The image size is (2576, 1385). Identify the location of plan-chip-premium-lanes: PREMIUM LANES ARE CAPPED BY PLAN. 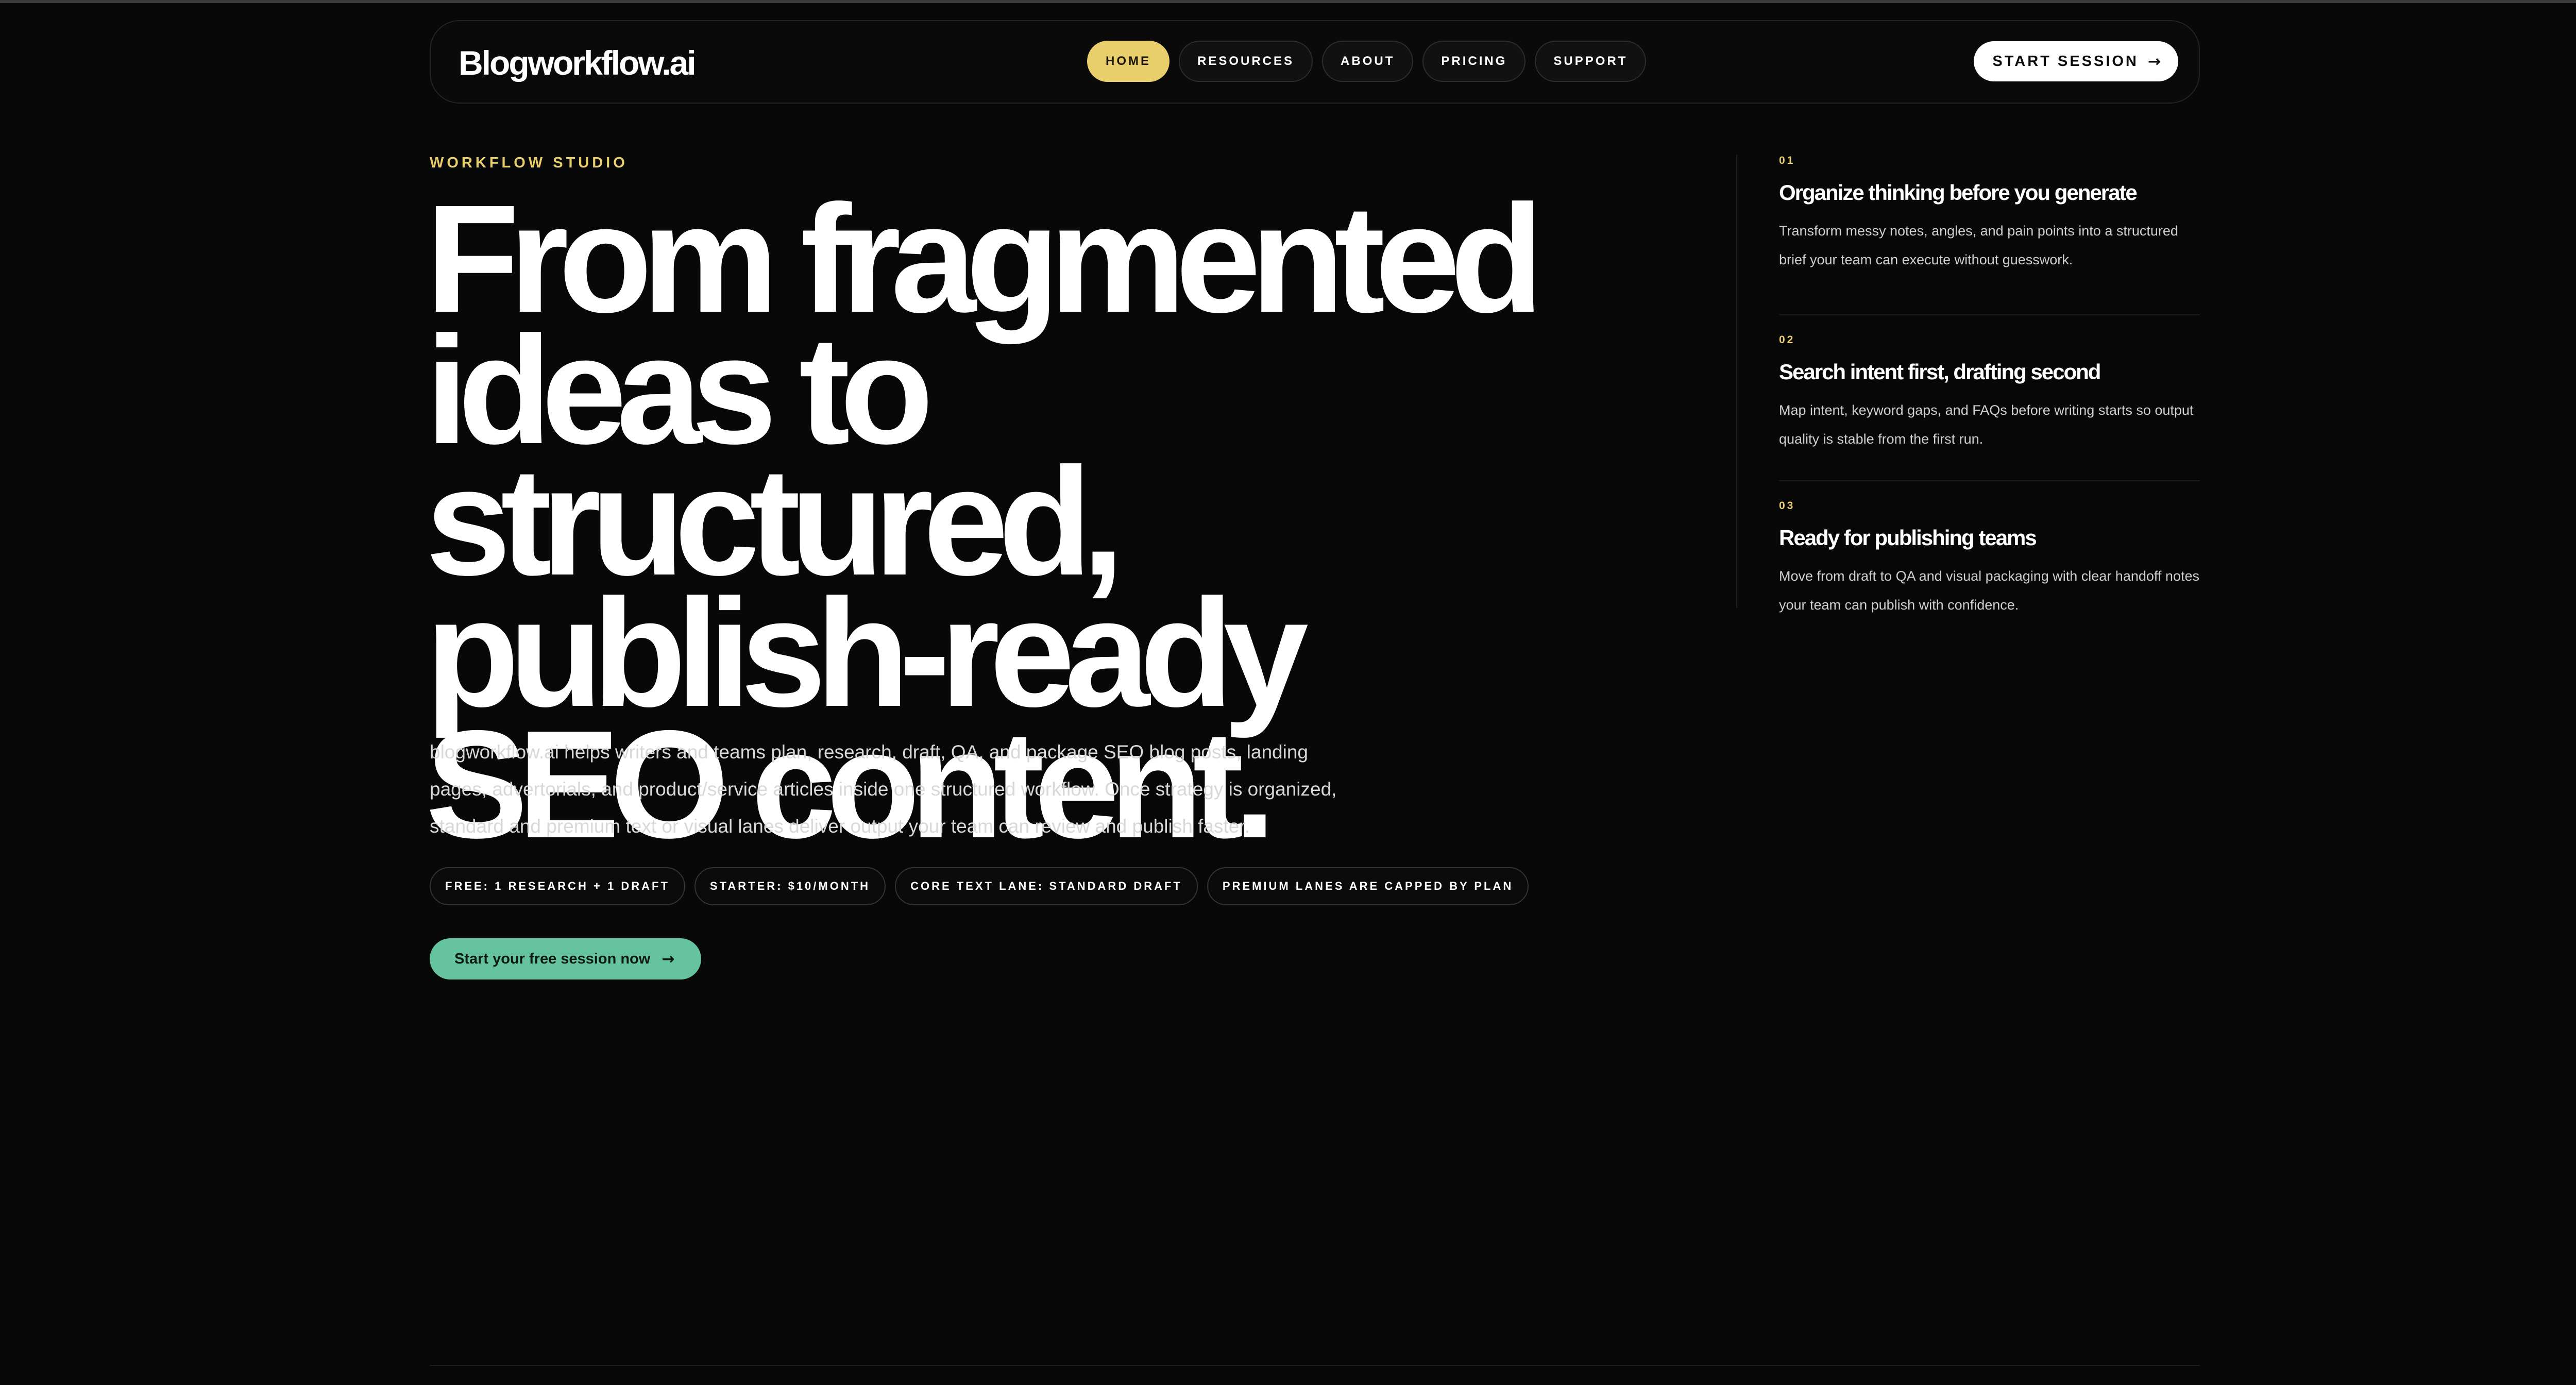
(1368, 886).